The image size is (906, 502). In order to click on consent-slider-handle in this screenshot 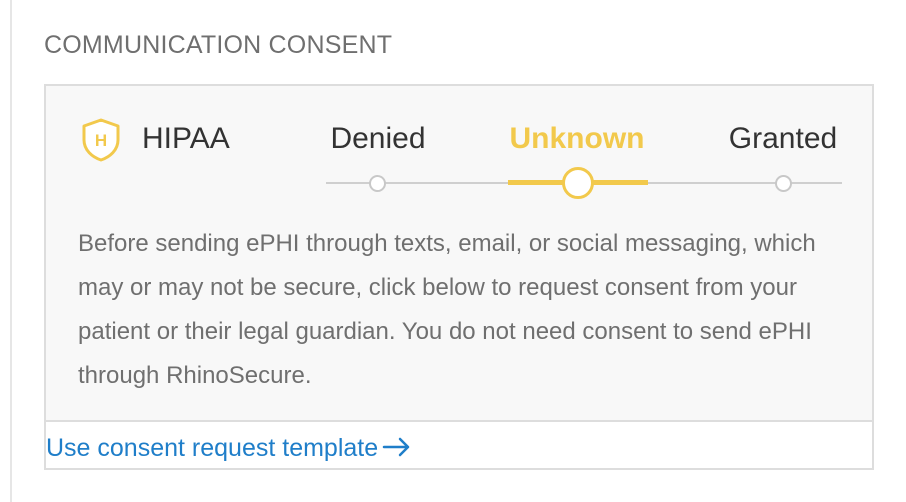, I will do `click(578, 183)`.